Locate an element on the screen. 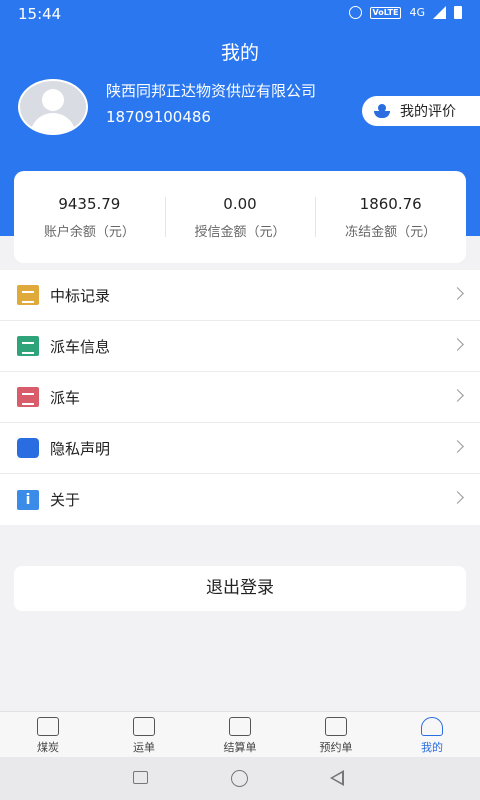 The height and width of the screenshot is (800, 480). dispatch-icon is located at coordinates (28, 397).